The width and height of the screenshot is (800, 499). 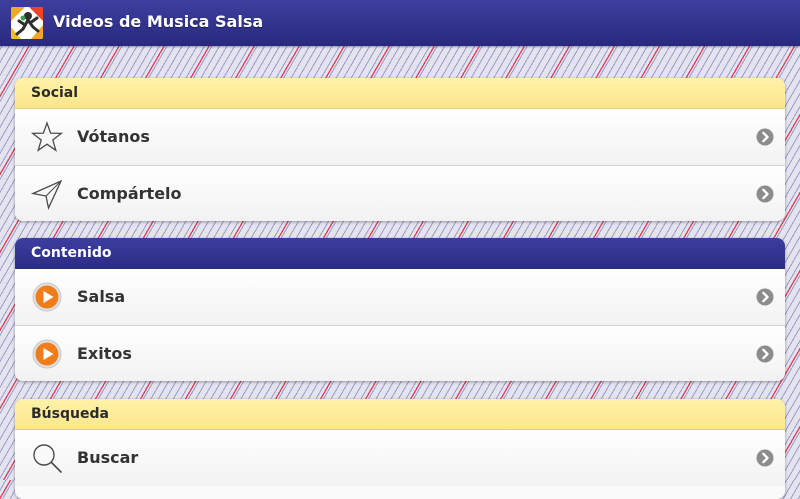 I want to click on section-header-contenido: Contenido, so click(x=400, y=253).